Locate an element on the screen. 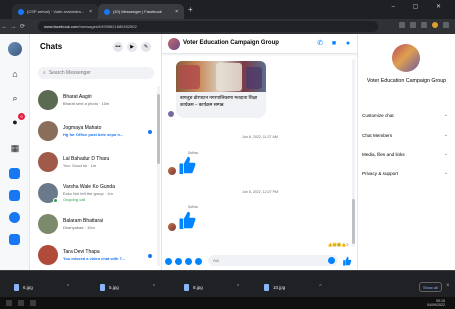  row-label: Chat Members is located at coordinates (377, 135).